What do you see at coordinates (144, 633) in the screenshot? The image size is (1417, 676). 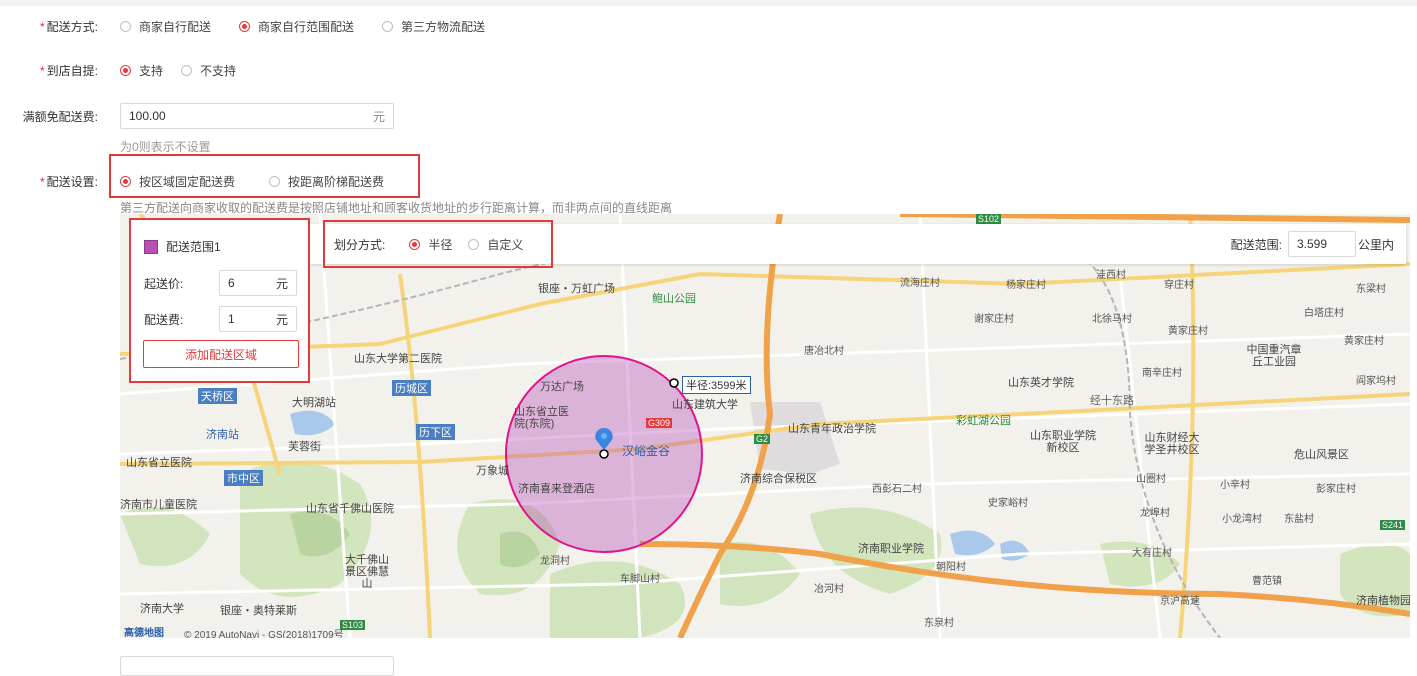 I see `map-provider-logo: 高德地图` at bounding box center [144, 633].